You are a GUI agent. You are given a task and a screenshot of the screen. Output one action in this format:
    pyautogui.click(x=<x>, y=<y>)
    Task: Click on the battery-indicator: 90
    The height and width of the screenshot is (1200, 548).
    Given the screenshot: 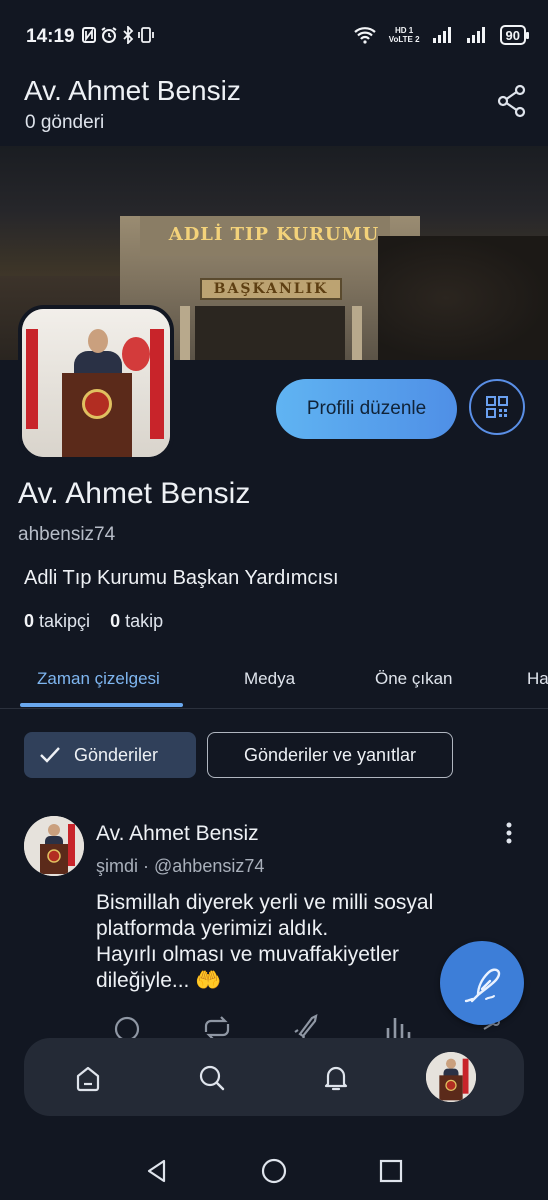 What is the action you would take?
    pyautogui.click(x=514, y=35)
    